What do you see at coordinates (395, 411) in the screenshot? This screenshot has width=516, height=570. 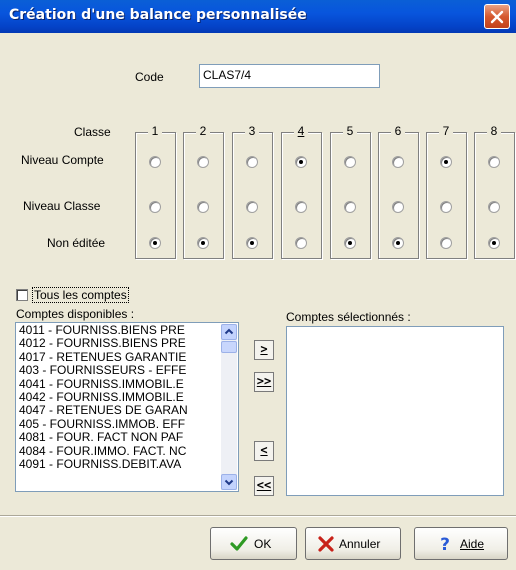 I see `selected-accounts-list` at bounding box center [395, 411].